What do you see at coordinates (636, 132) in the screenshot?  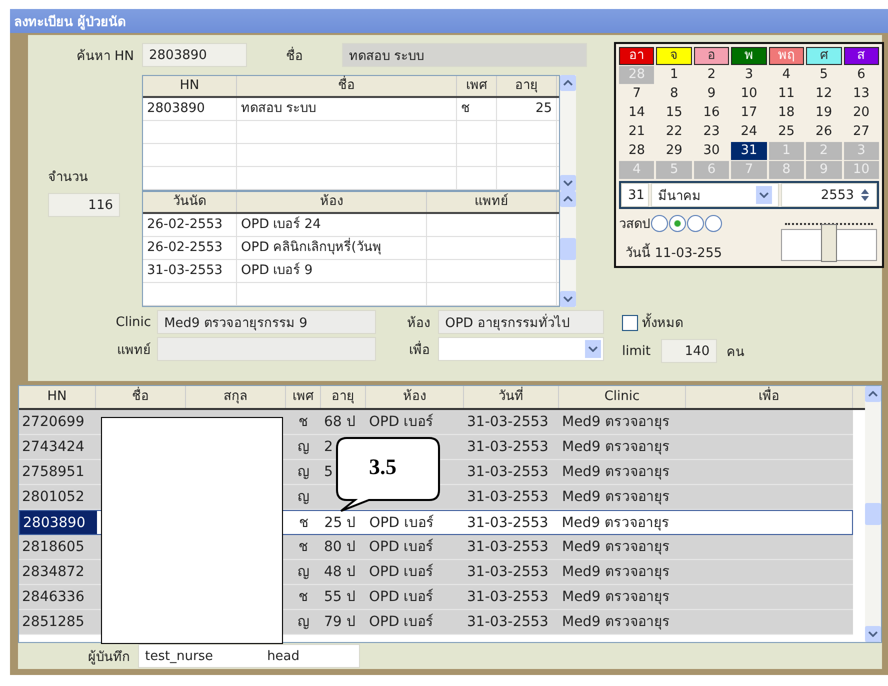 I see `calendar-day: 21` at bounding box center [636, 132].